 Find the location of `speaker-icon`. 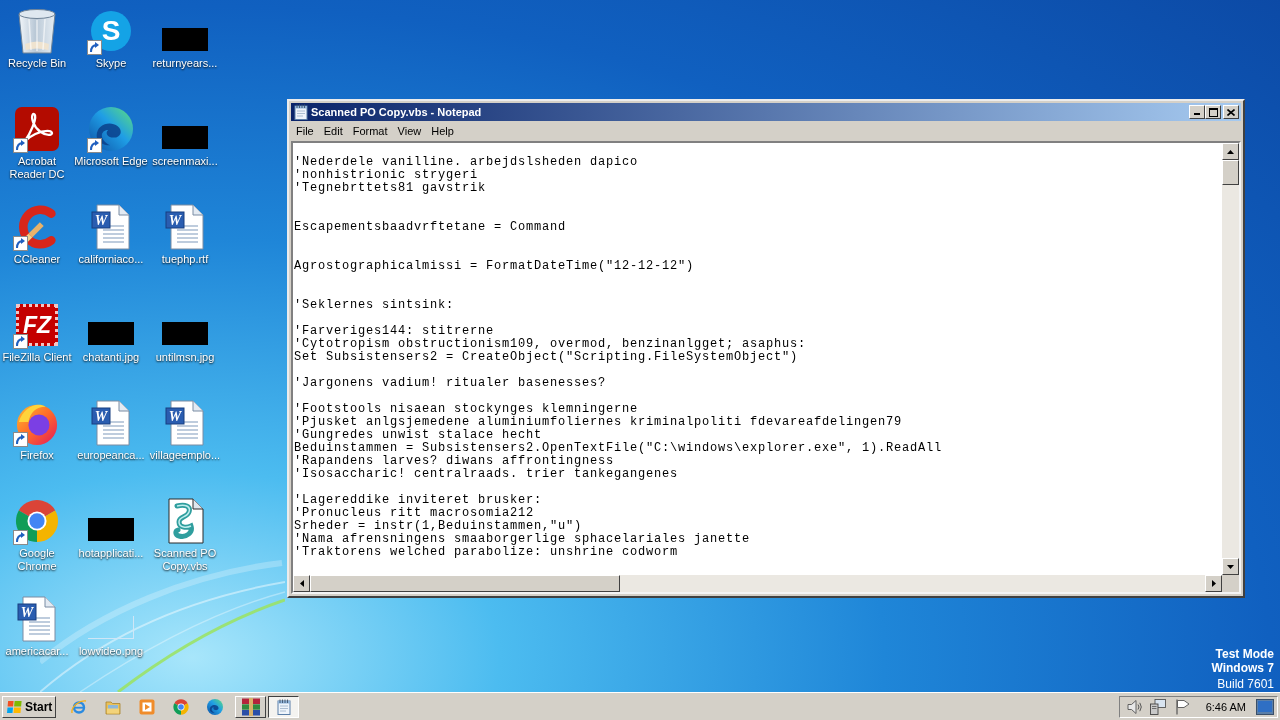

speaker-icon is located at coordinates (1134, 706).